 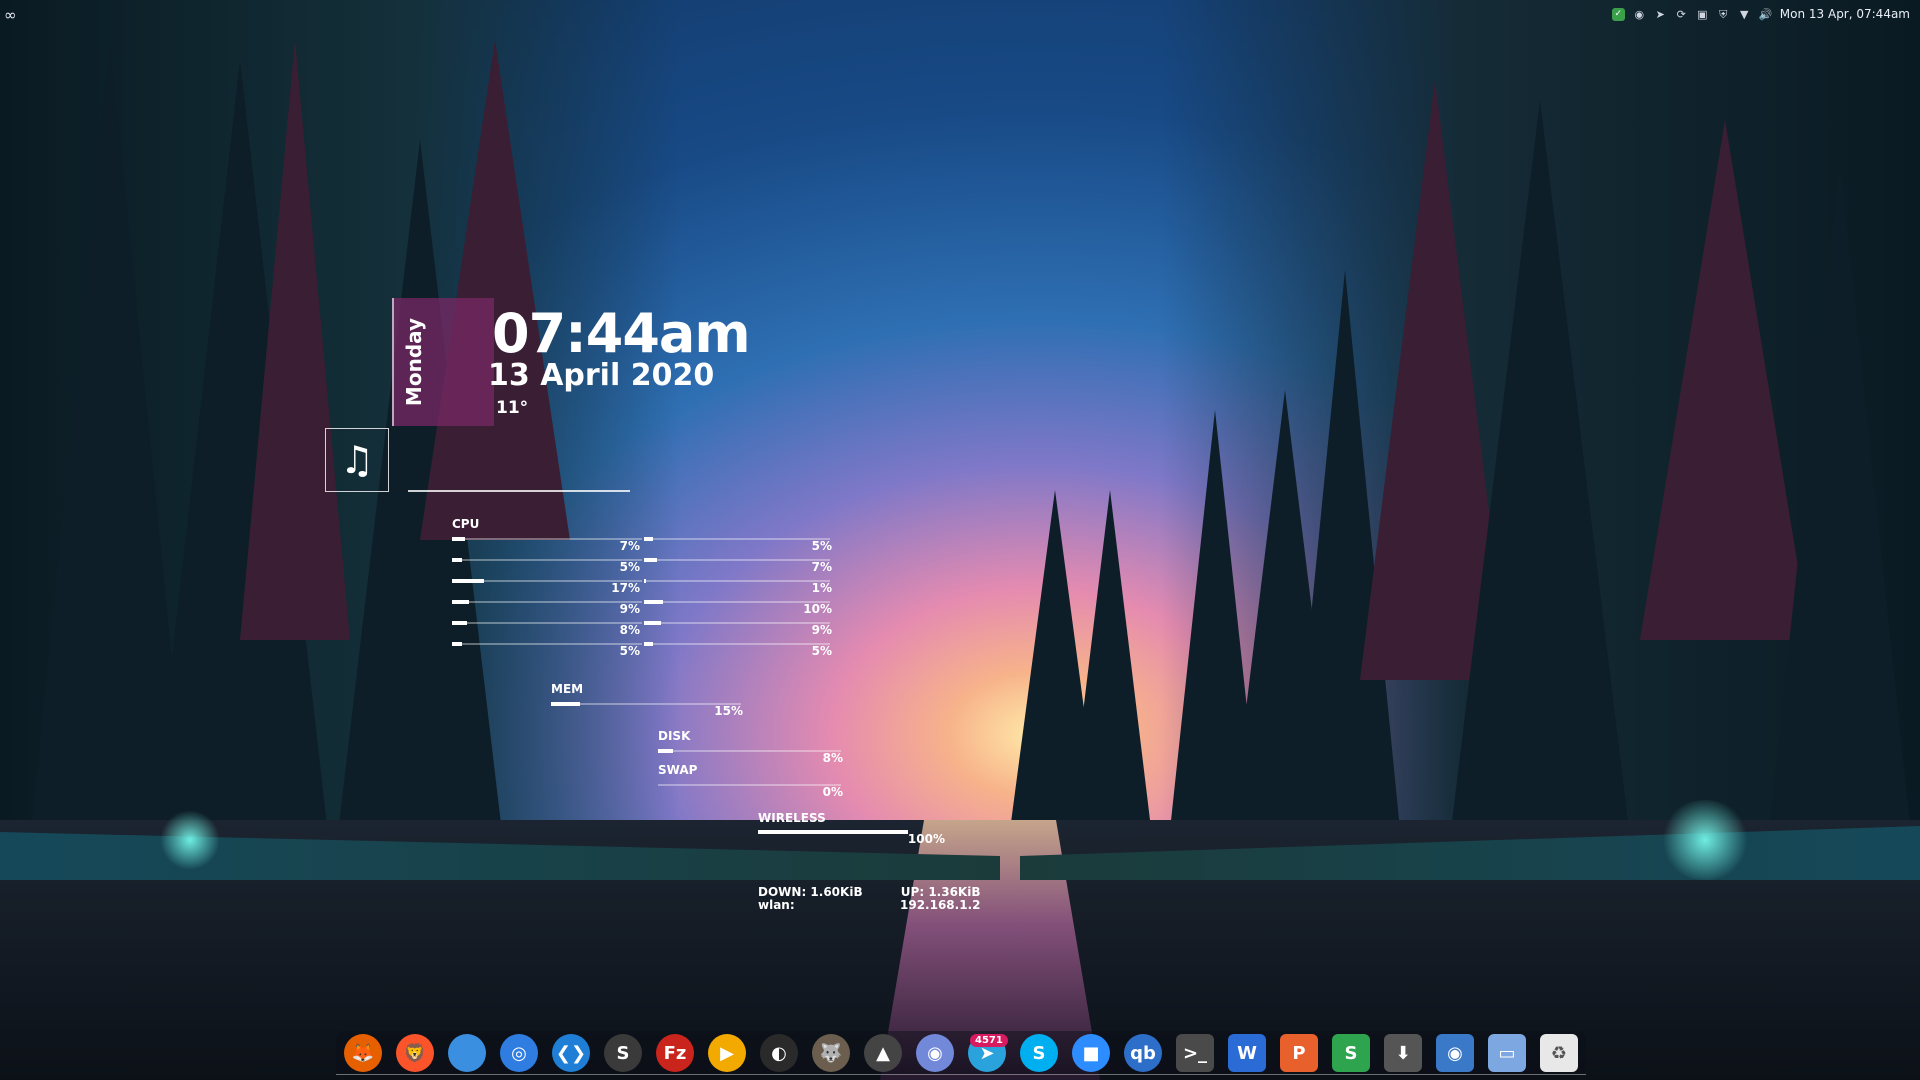 What do you see at coordinates (776, 905) in the screenshot?
I see `interface-name: wlan:` at bounding box center [776, 905].